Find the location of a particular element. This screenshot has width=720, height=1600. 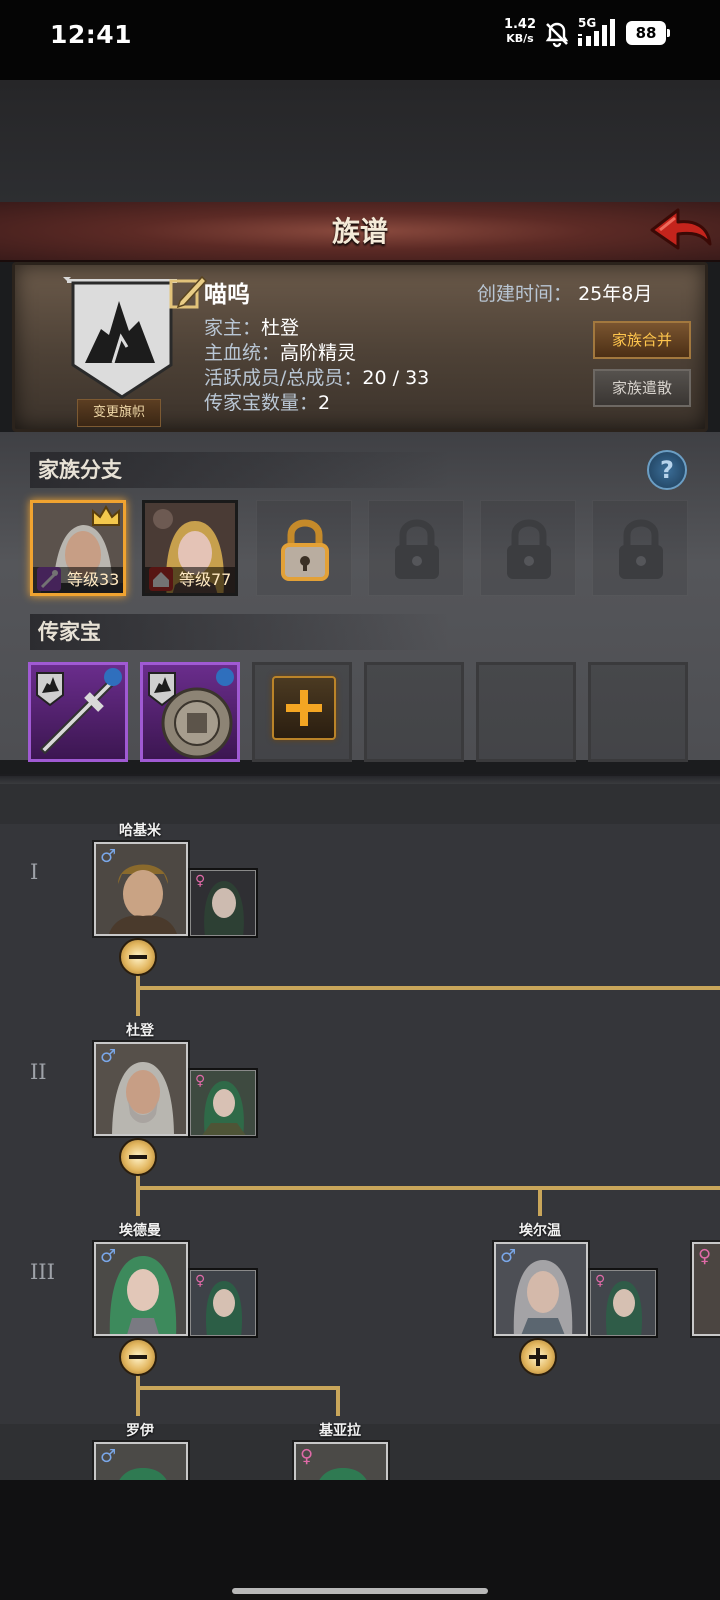

patriarch-info: 家主：杜登 is located at coordinates (251, 326).